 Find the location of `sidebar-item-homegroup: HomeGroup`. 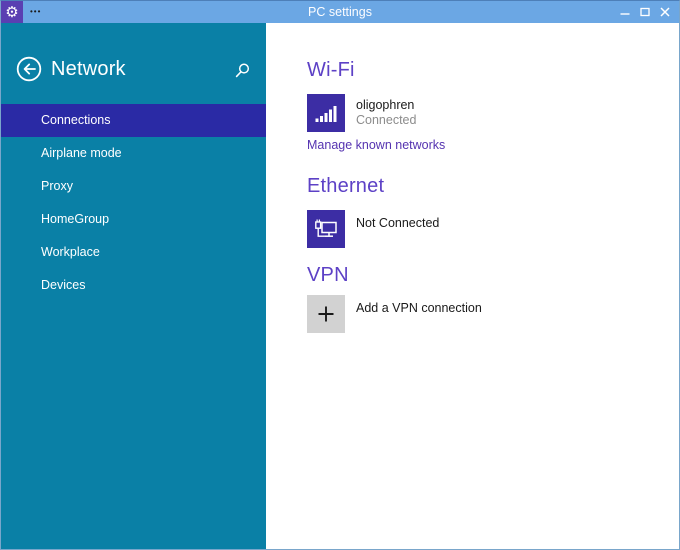

sidebar-item-homegroup: HomeGroup is located at coordinates (133, 219).